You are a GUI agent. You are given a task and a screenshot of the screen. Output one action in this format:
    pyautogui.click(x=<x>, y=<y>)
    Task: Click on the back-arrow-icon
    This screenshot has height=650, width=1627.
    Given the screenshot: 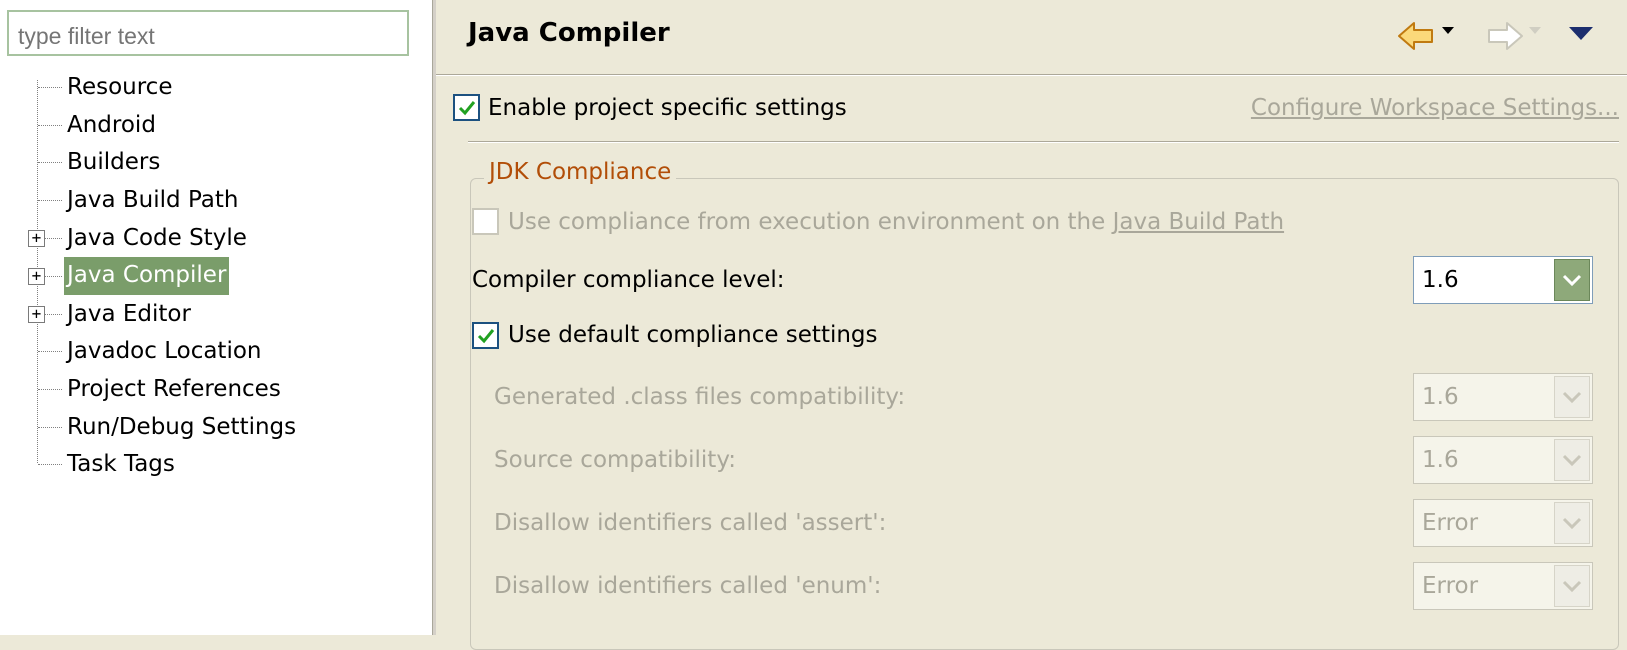 What is the action you would take?
    pyautogui.click(x=1417, y=36)
    